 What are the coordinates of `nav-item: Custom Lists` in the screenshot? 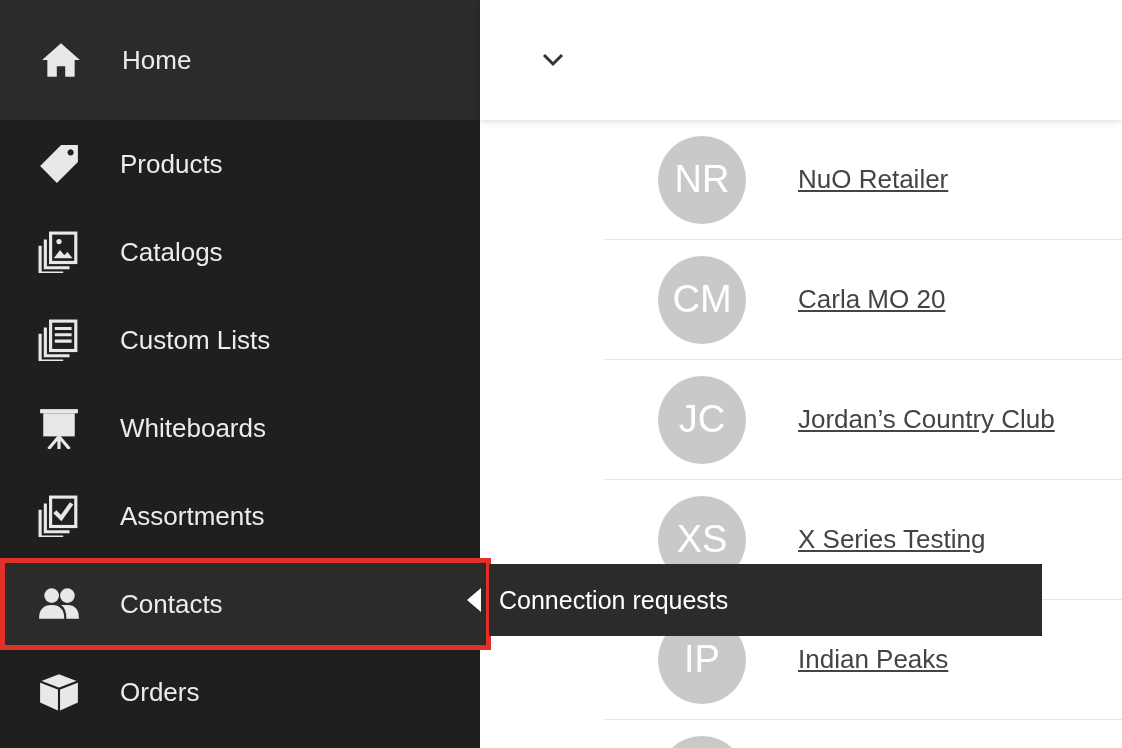 It's located at (240, 340).